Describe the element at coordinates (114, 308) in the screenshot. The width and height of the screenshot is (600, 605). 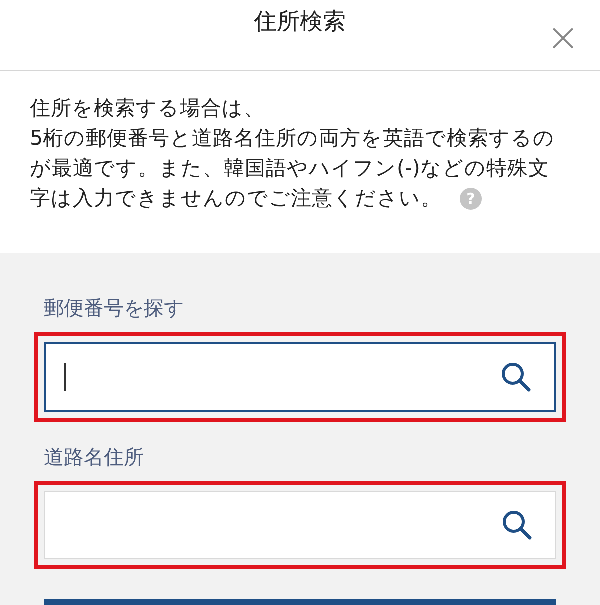
I see `field-label: 郵便番号を探す` at that location.